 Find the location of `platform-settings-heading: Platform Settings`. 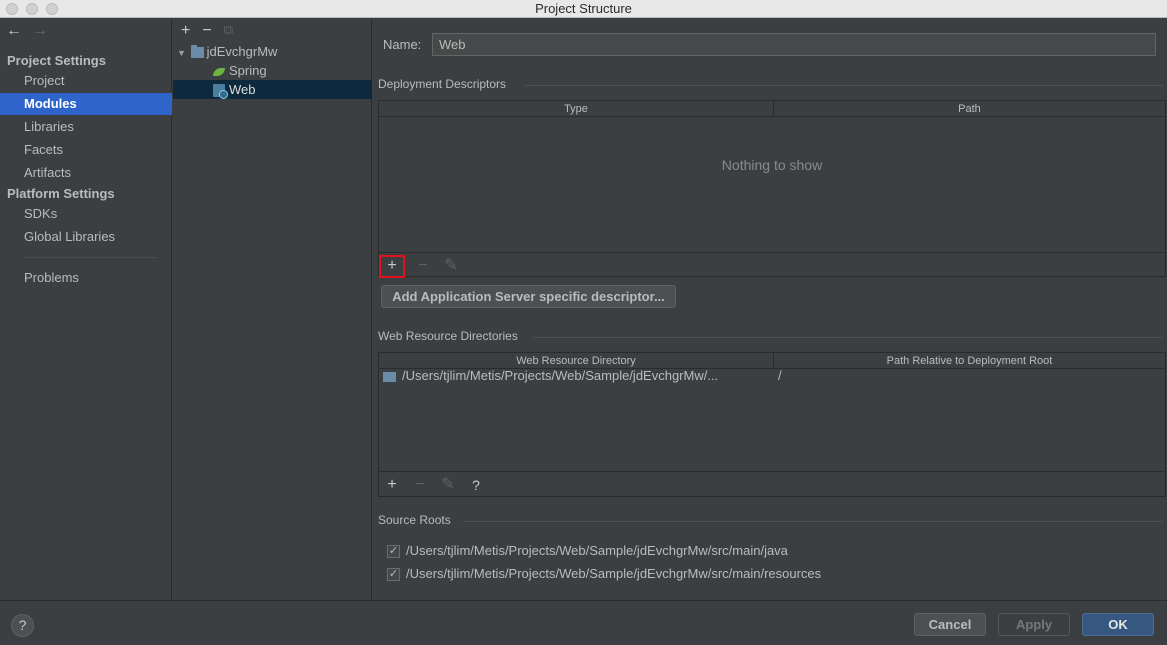

platform-settings-heading: Platform Settings is located at coordinates (61, 193).